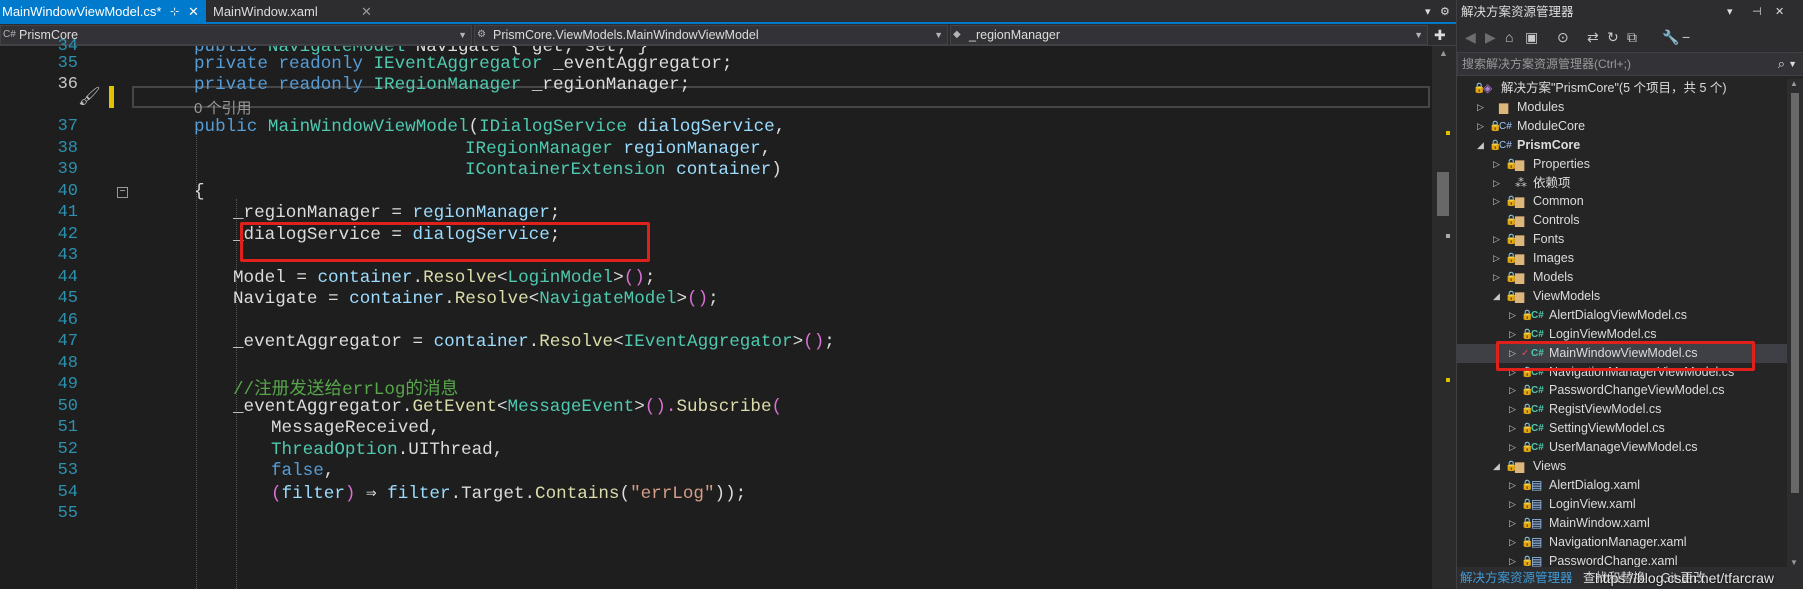 Image resolution: width=1803 pixels, height=589 pixels. Describe the element at coordinates (1622, 88) in the screenshot. I see `tree-item: 🔒 ◈ 解决方案"PrismCore"(5 个项目，共 5 个)` at that location.